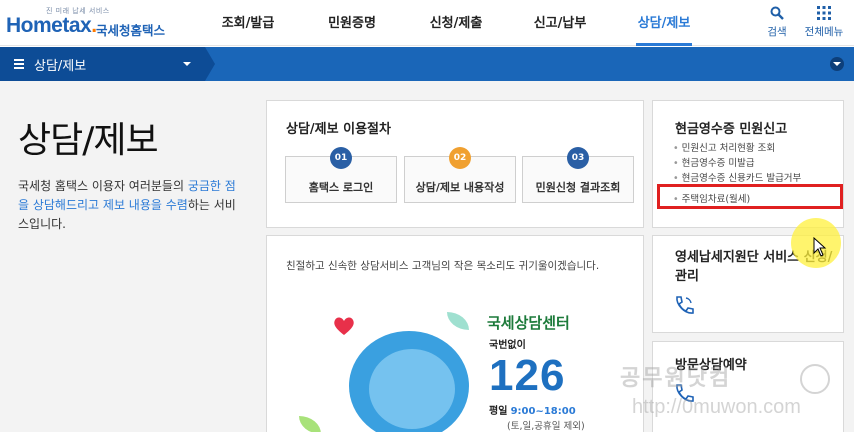 The height and width of the screenshot is (432, 854). I want to click on step-label: 상담/제보 내용작성, so click(460, 187).